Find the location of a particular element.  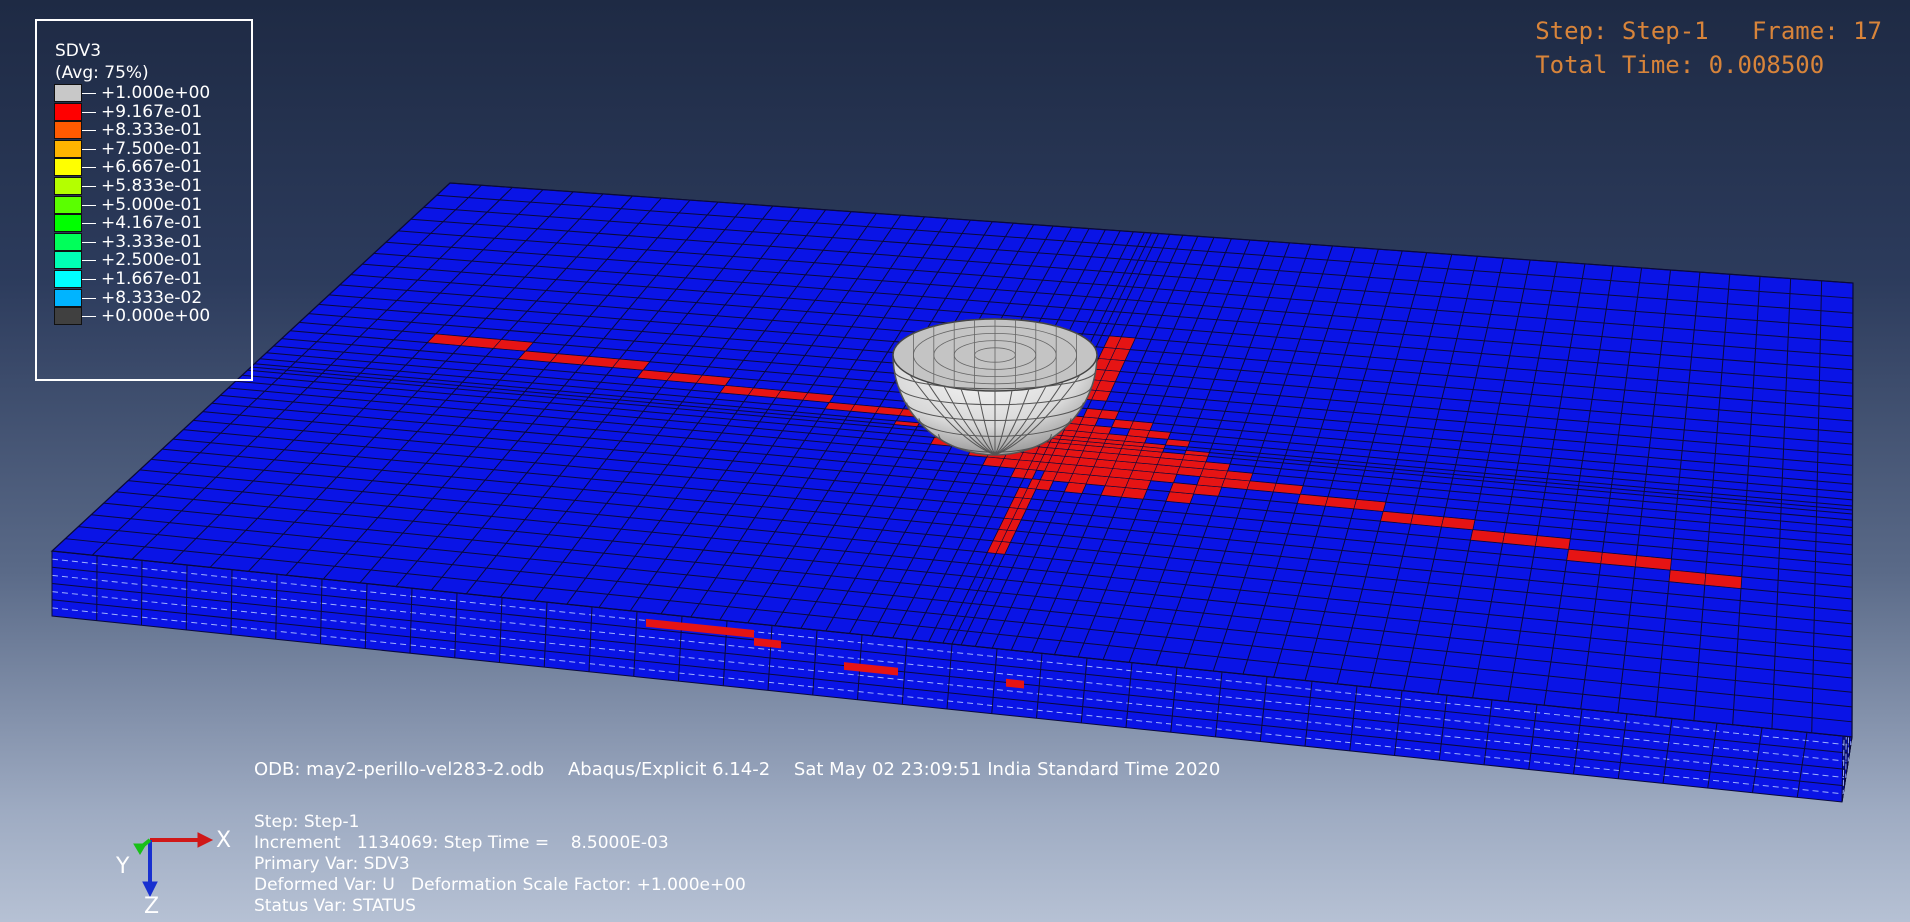

legend-value-label: +4.167e-01 is located at coordinates (152, 223).